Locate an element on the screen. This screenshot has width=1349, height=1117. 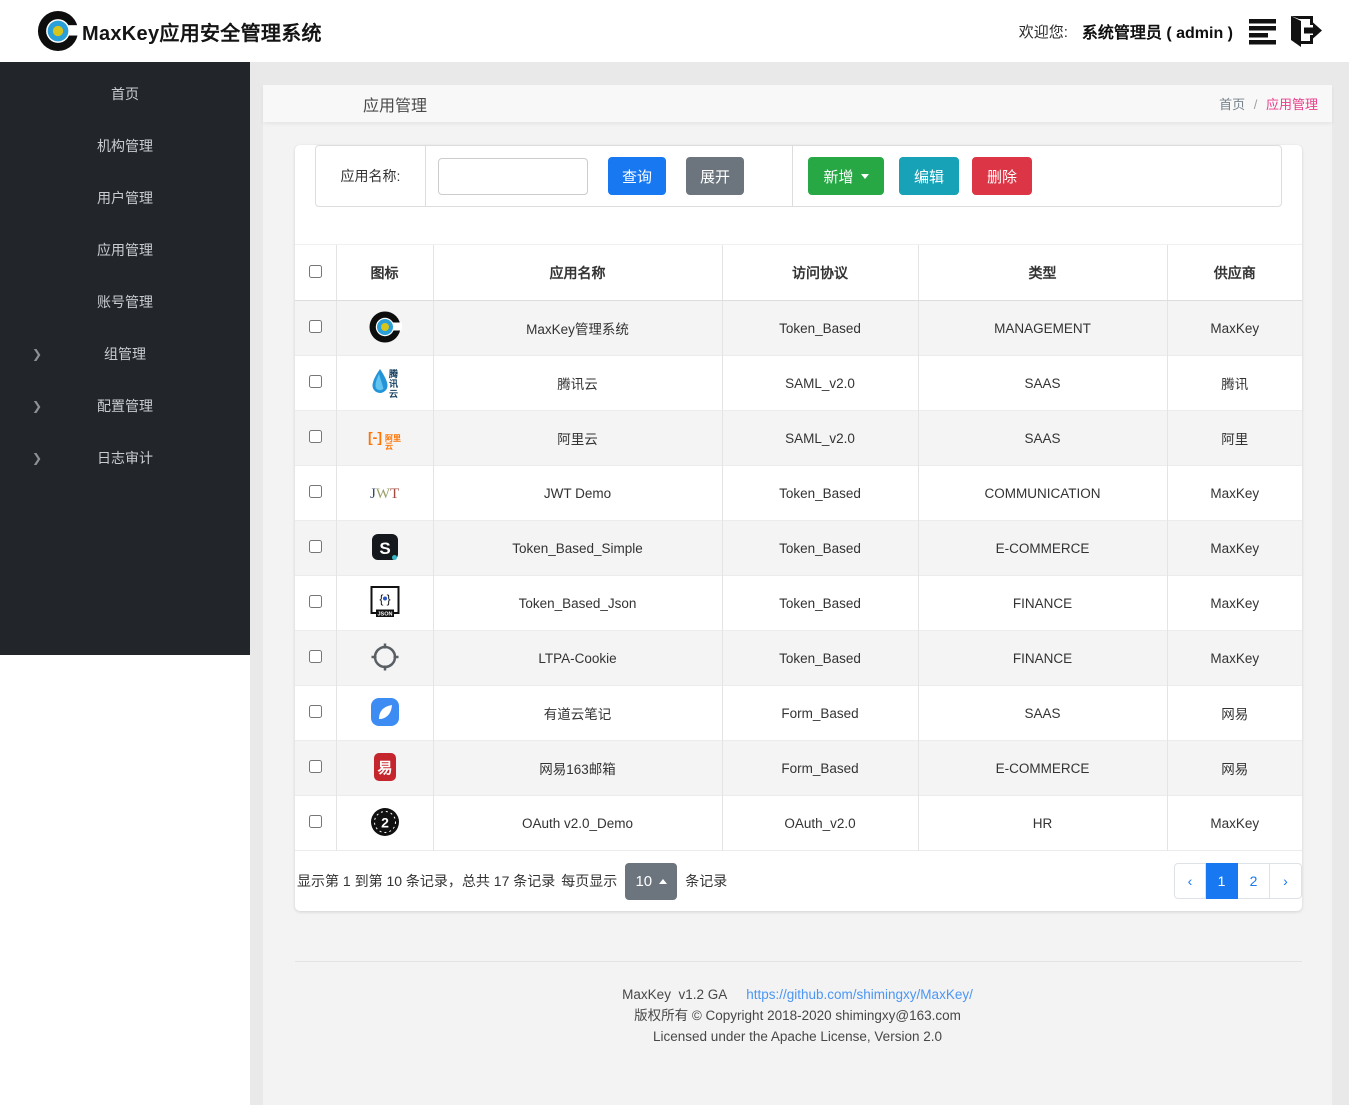
breadcrumb-home: 首页 is located at coordinates (1232, 104).